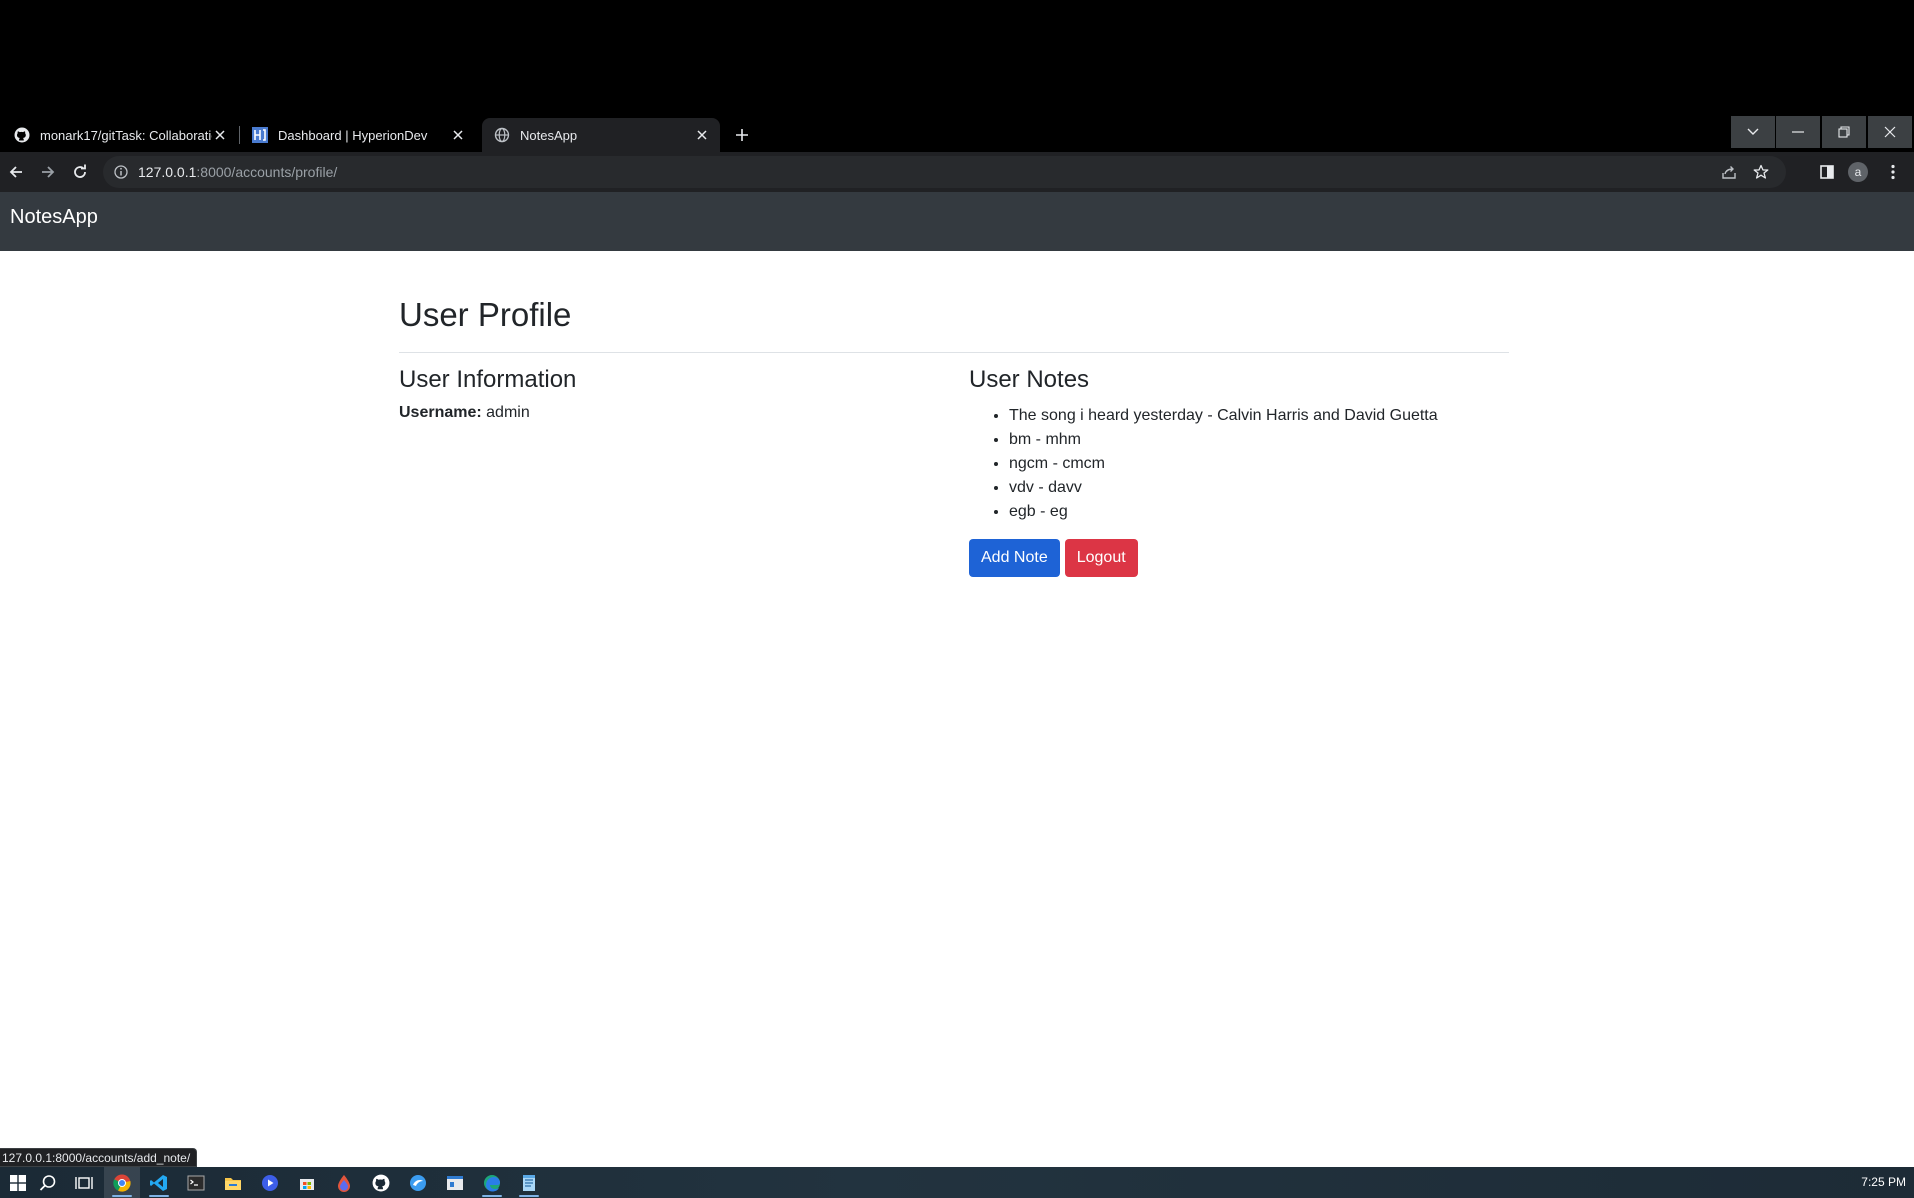 This screenshot has height=1198, width=1914. What do you see at coordinates (260, 135) in the screenshot?
I see `hyperiondev-icon` at bounding box center [260, 135].